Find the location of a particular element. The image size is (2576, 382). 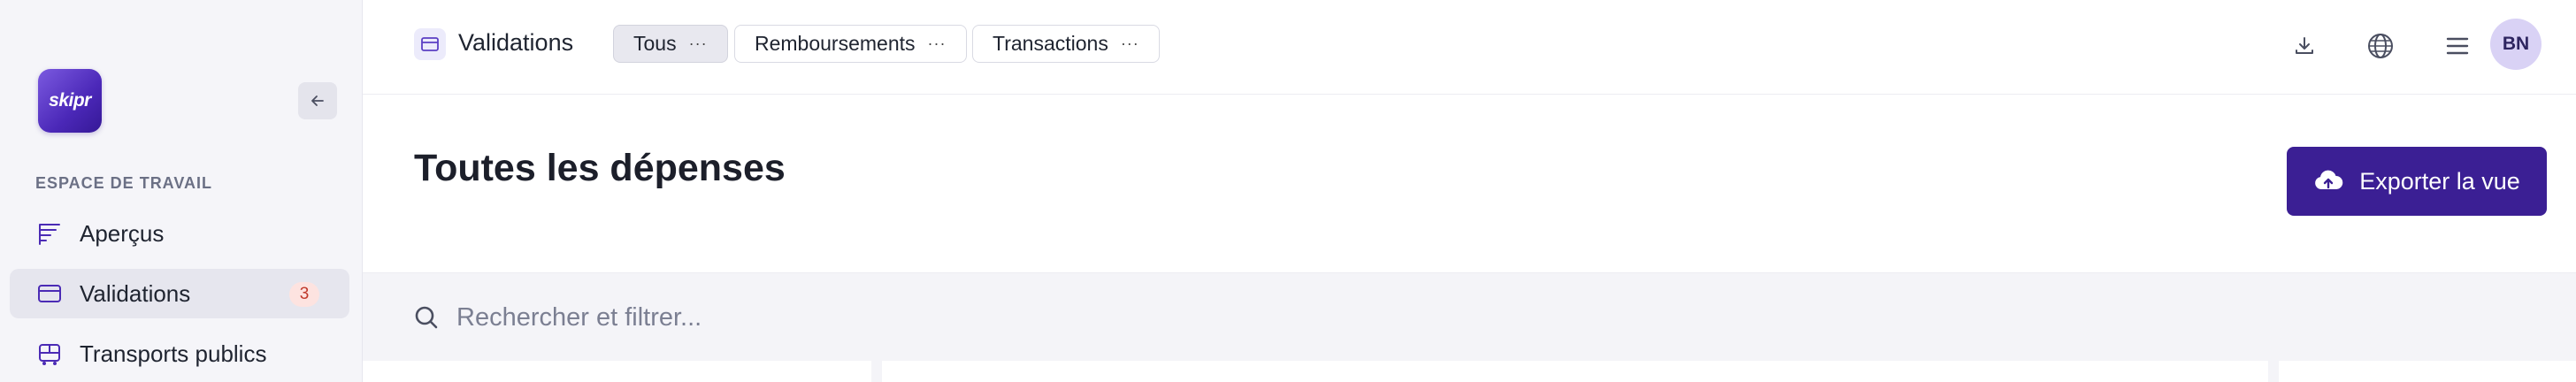

chart-bars-icon is located at coordinates (49, 233).